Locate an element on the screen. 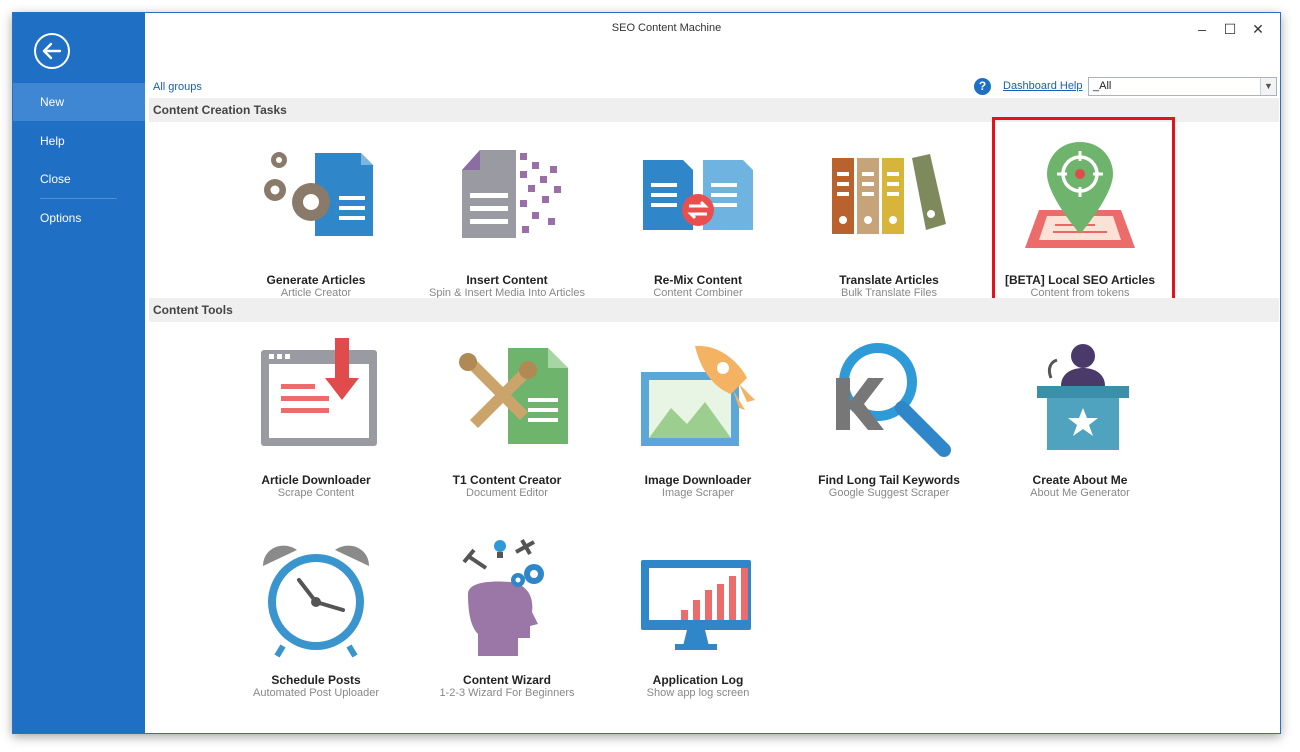  tile-title: Image Downloader is located at coordinates (698, 480).